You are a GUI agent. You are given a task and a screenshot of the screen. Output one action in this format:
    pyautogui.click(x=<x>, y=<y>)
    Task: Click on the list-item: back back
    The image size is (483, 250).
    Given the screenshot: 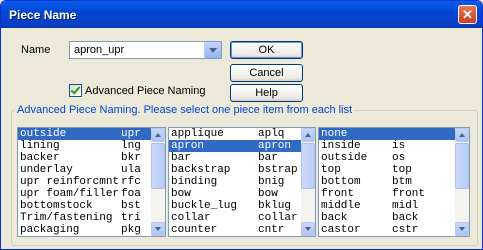 What is the action you would take?
    pyautogui.click(x=394, y=218)
    